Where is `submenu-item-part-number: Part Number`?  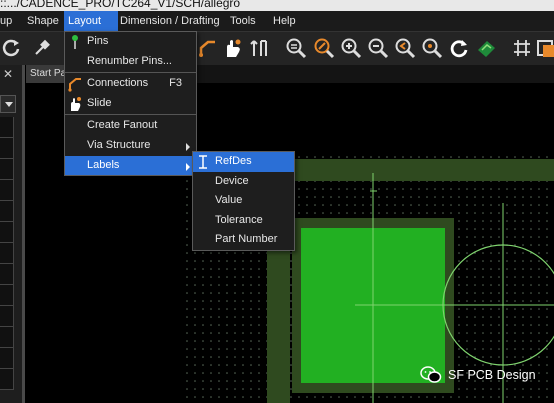 submenu-item-part-number: Part Number is located at coordinates (243, 240).